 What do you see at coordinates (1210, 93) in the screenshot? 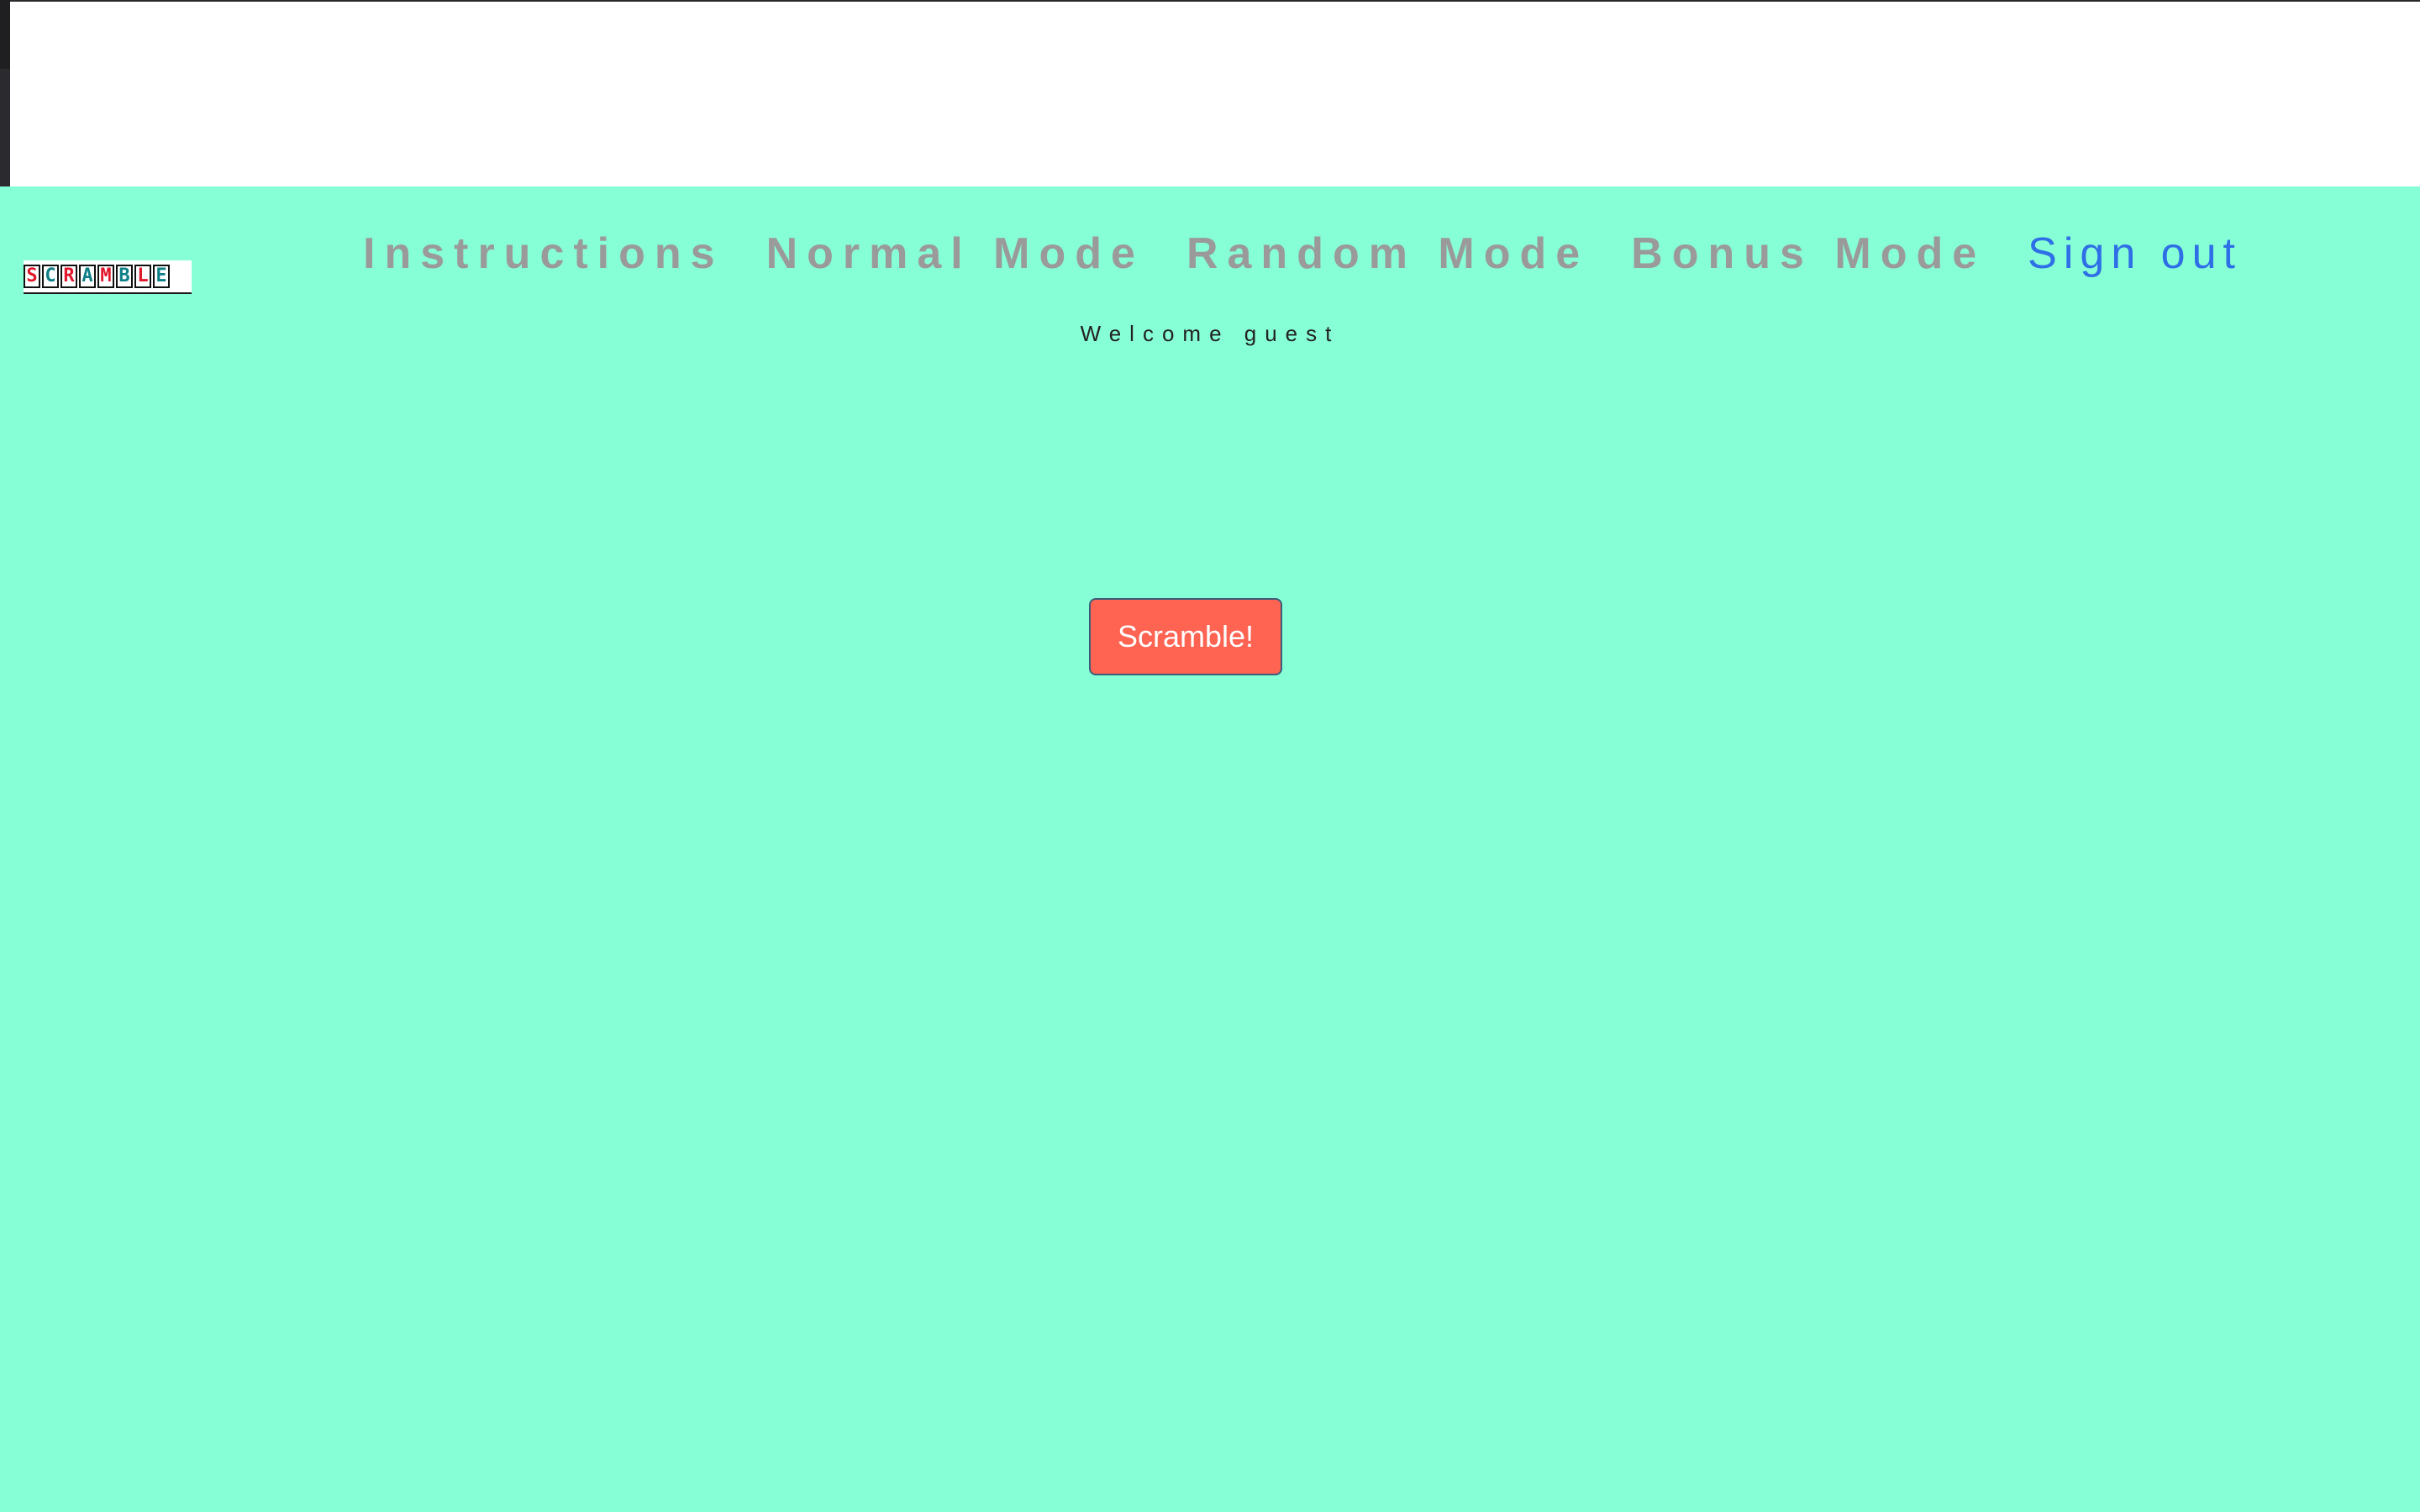
I see `browser-top-area` at bounding box center [1210, 93].